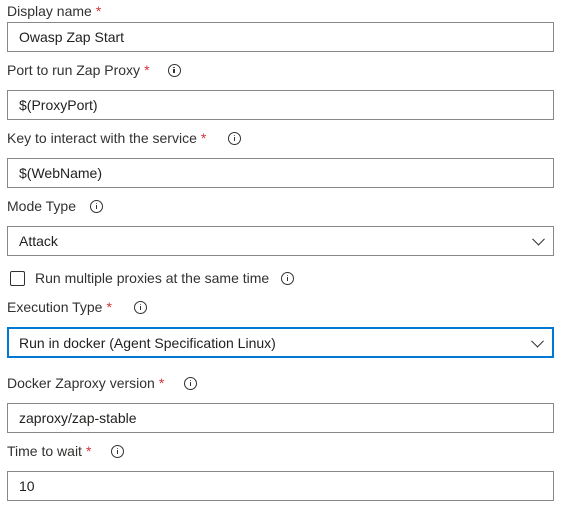  I want to click on service-key-label: Key to interact with the service *, so click(124, 138).